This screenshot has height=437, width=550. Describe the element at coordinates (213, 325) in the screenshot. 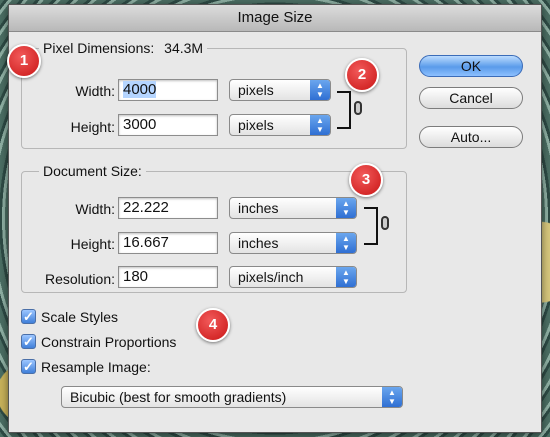

I see `annotation-marker-4: 4` at that location.